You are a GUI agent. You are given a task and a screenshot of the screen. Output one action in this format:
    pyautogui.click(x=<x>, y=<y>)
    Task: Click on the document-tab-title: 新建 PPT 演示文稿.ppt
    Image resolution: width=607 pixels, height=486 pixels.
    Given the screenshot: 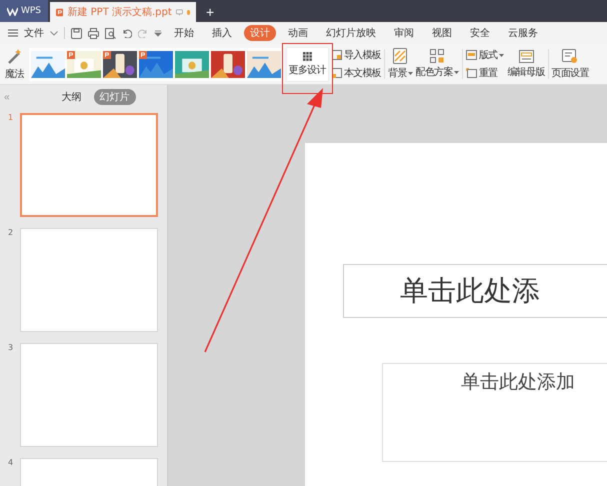 What is the action you would take?
    pyautogui.click(x=119, y=12)
    